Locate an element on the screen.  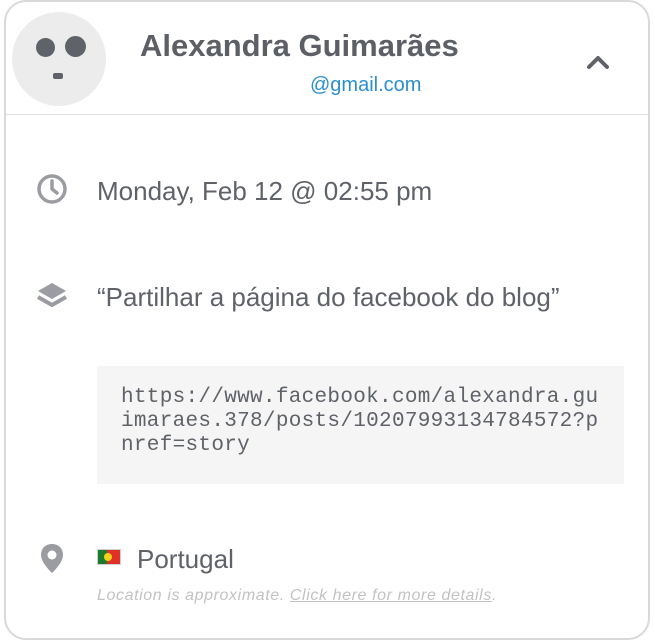
chevron-up-icon is located at coordinates (598, 62).